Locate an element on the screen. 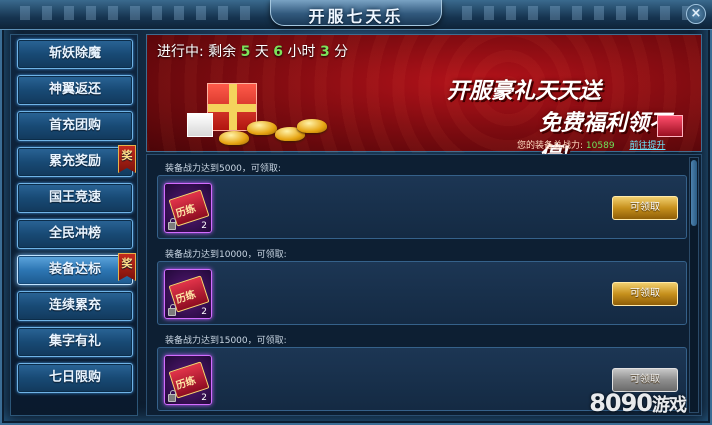 The image size is (712, 425). watermark-number: 8090 is located at coordinates (621, 403).